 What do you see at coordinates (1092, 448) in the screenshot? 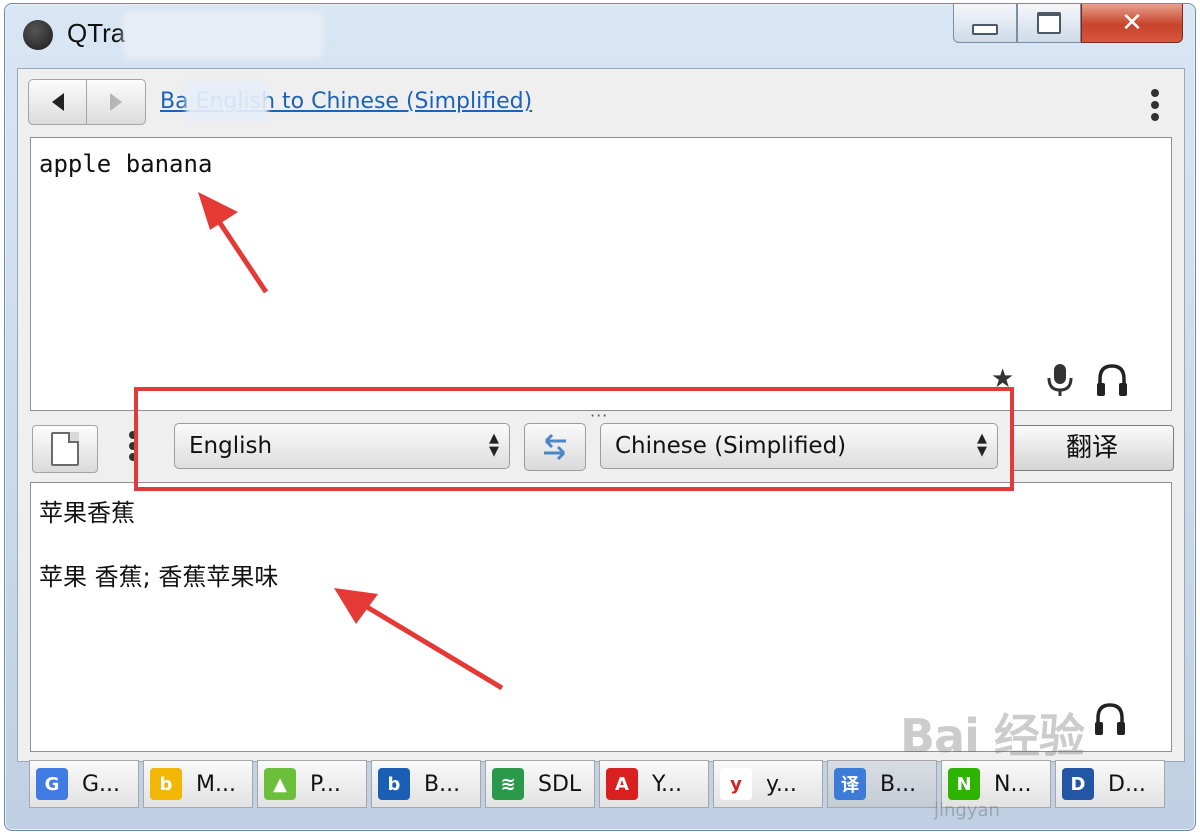
I see `translate-button: 翻译` at bounding box center [1092, 448].